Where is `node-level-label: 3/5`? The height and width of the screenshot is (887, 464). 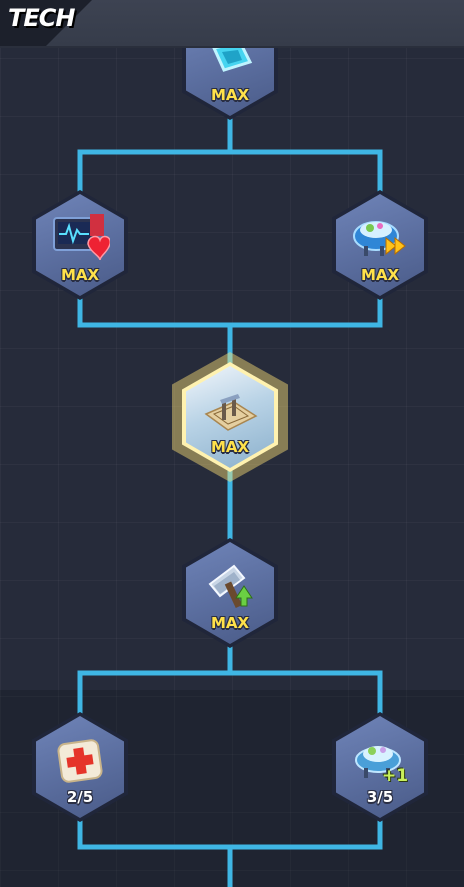 node-level-label: 3/5 is located at coordinates (380, 797).